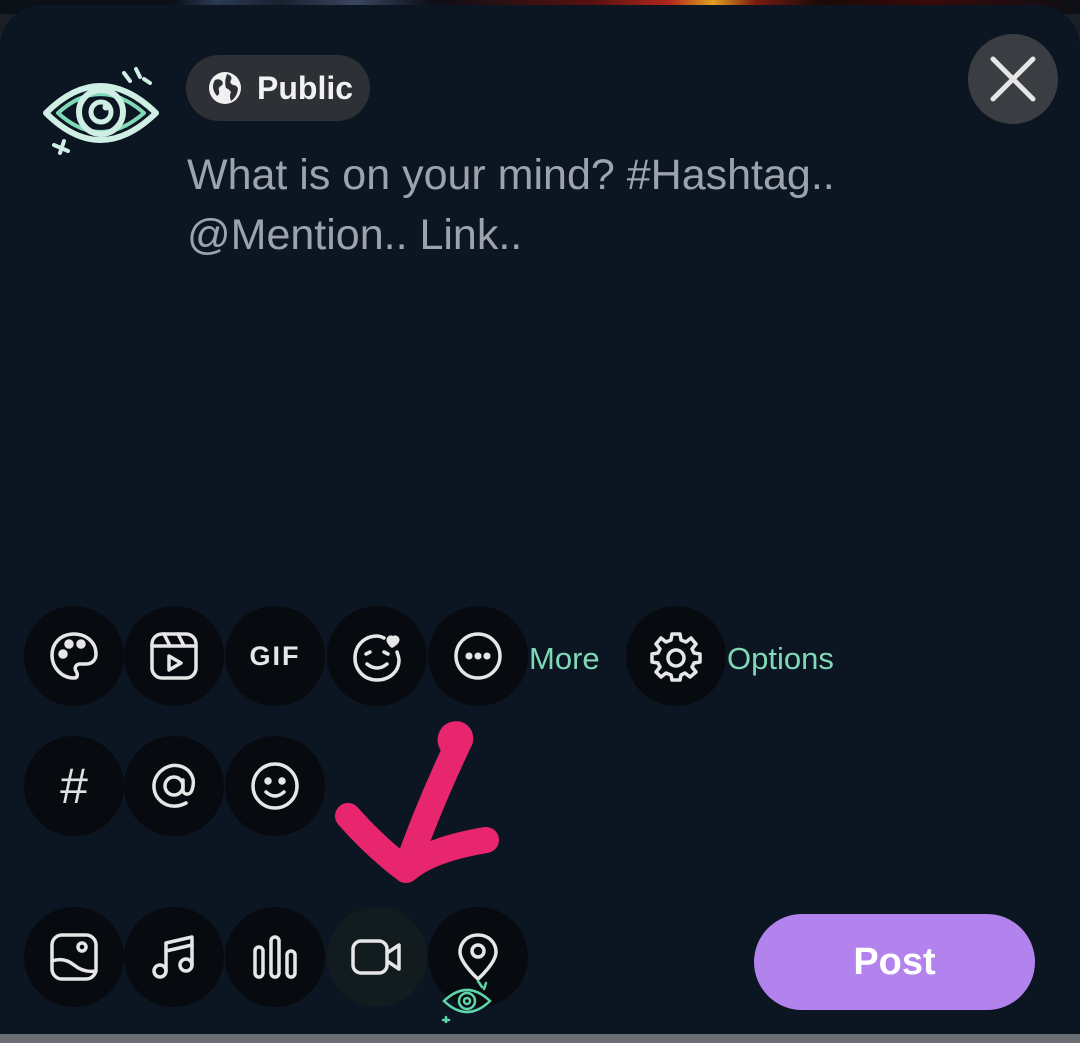 The width and height of the screenshot is (1080, 1043). Describe the element at coordinates (101, 111) in the screenshot. I see `avatar` at that location.